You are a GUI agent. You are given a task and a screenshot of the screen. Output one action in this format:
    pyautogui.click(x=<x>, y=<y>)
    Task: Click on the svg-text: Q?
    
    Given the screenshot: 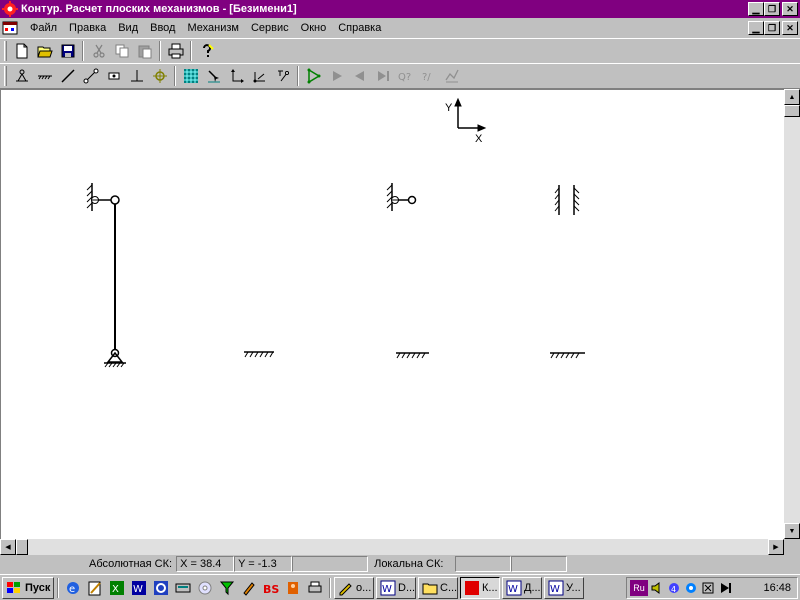 What is the action you would take?
    pyautogui.click(x=404, y=77)
    